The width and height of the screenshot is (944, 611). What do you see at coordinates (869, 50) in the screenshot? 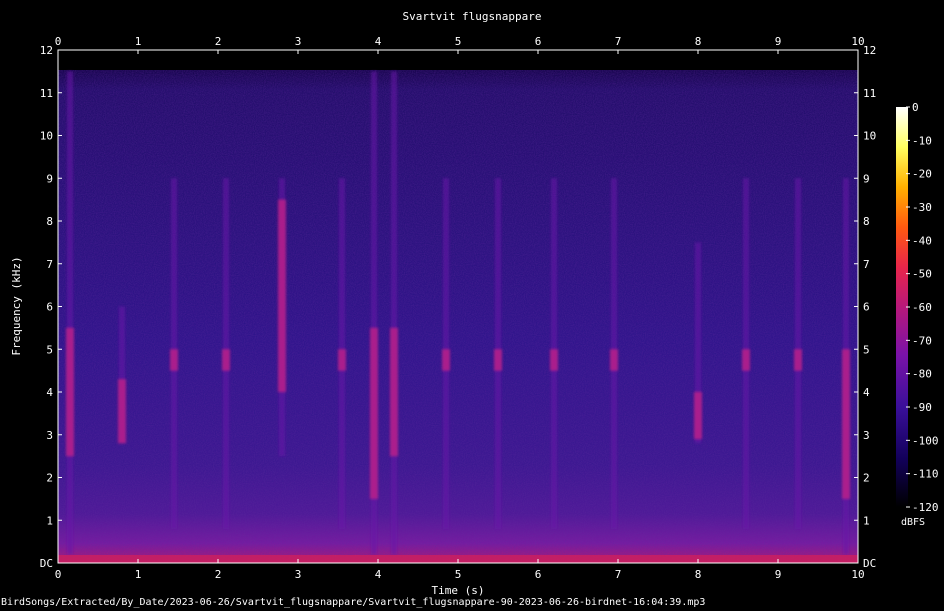
I see `y-tick-label-right: 12` at bounding box center [869, 50].